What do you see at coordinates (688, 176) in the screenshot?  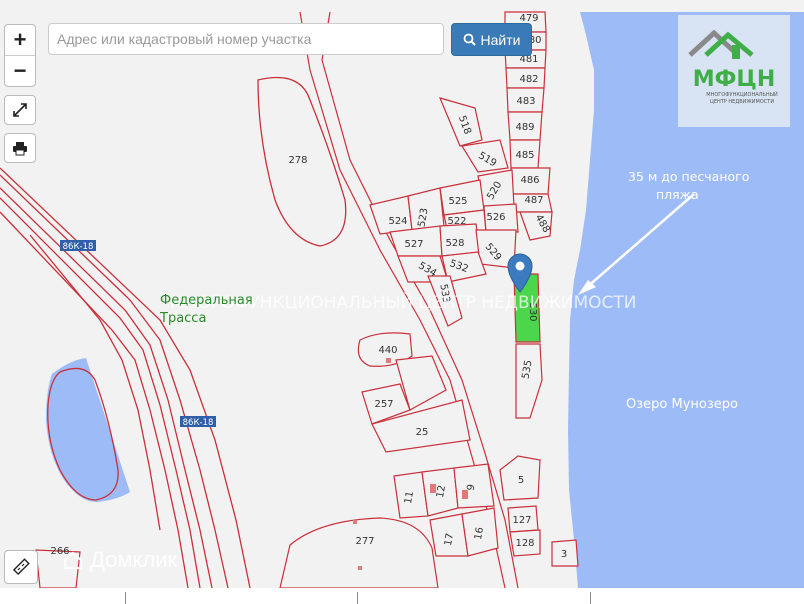 I see `beach-label: 35 м до песчаного` at bounding box center [688, 176].